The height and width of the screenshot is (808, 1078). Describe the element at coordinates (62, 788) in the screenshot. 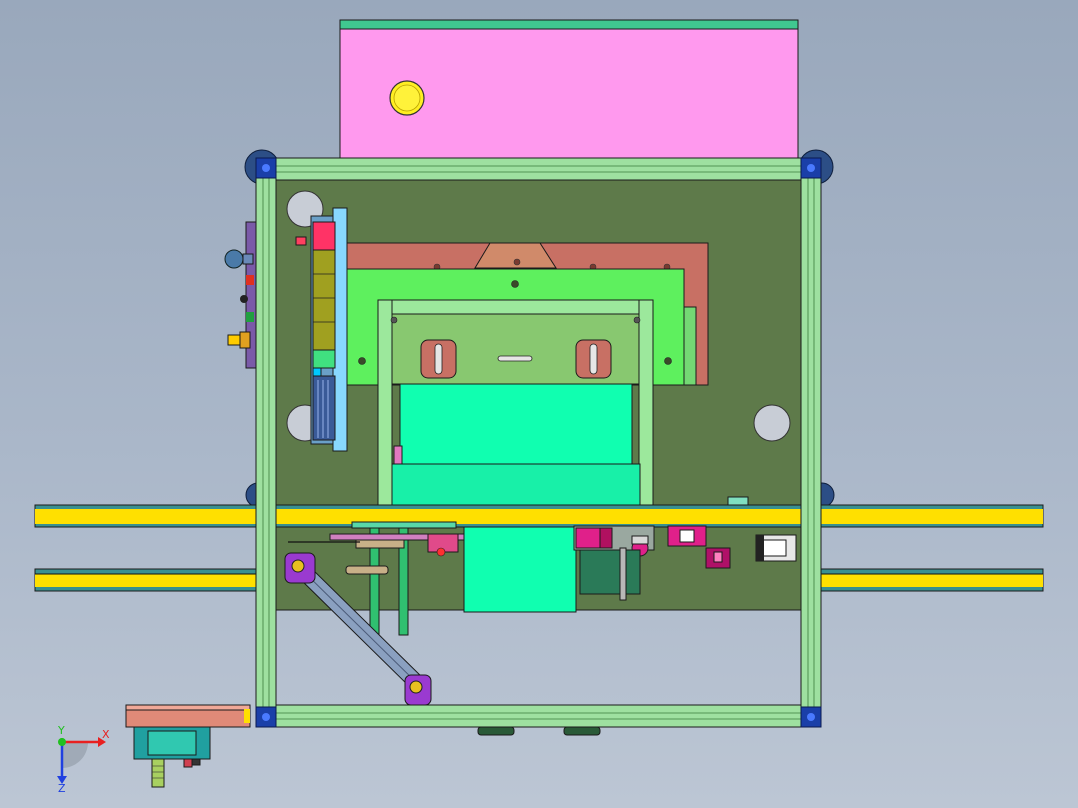

I see `z-axis-label: Z` at that location.